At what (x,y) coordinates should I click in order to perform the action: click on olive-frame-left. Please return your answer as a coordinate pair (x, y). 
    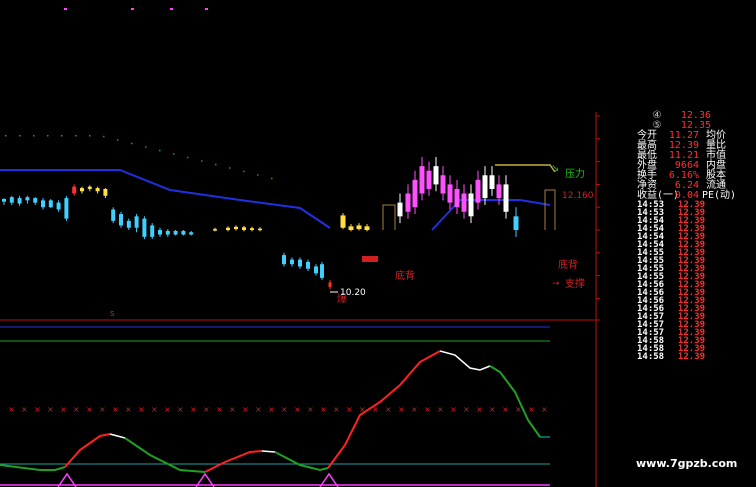
    Looking at the image, I should click on (389, 217).